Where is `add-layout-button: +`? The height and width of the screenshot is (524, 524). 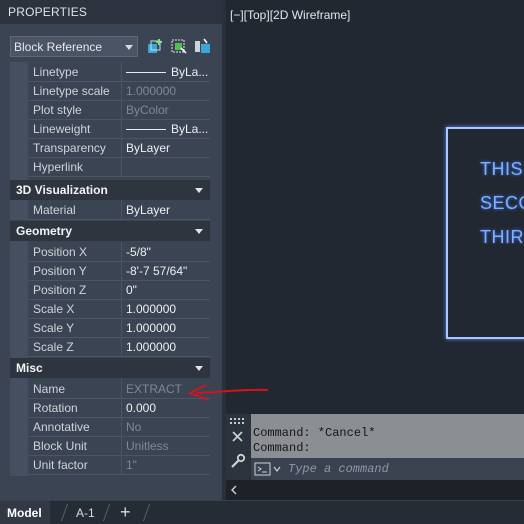 add-layout-button: + is located at coordinates (125, 512).